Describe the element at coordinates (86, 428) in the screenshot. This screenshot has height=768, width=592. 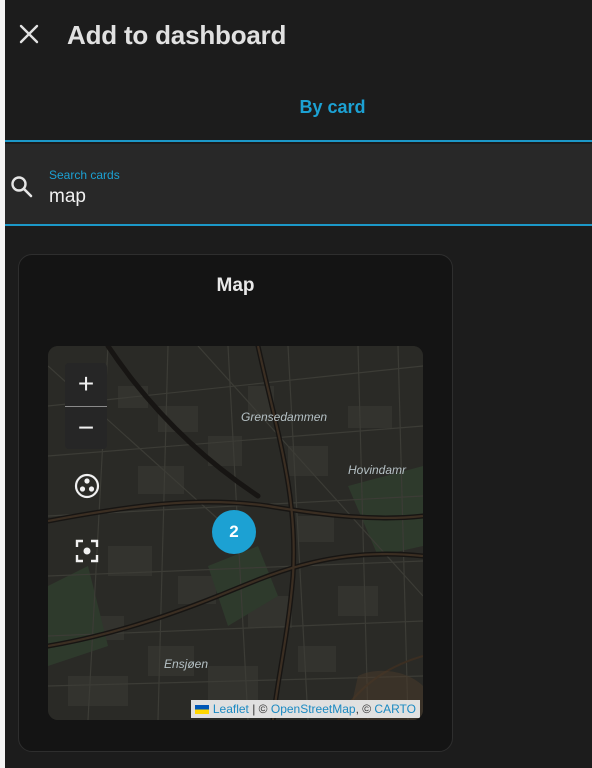
I see `zoom-out-button: −` at that location.